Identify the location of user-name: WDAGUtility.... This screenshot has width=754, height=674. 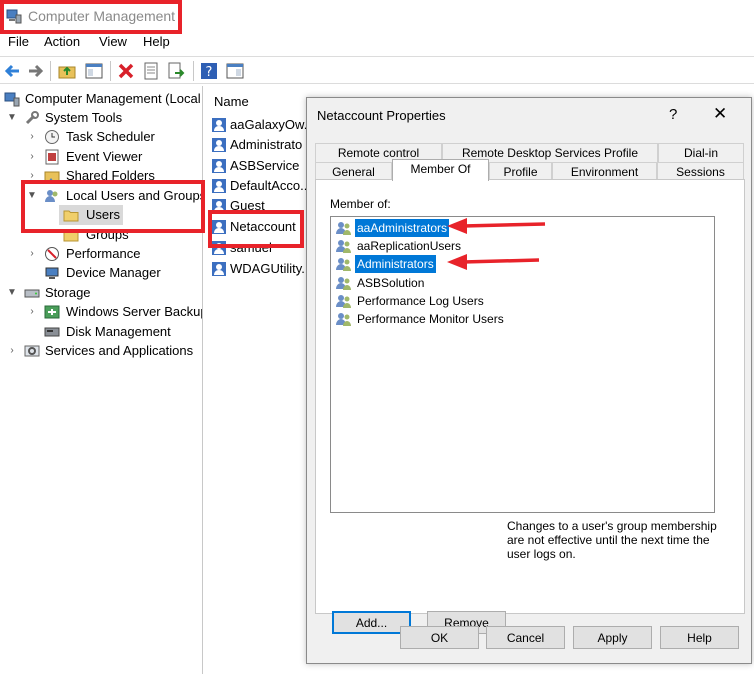
(268, 268).